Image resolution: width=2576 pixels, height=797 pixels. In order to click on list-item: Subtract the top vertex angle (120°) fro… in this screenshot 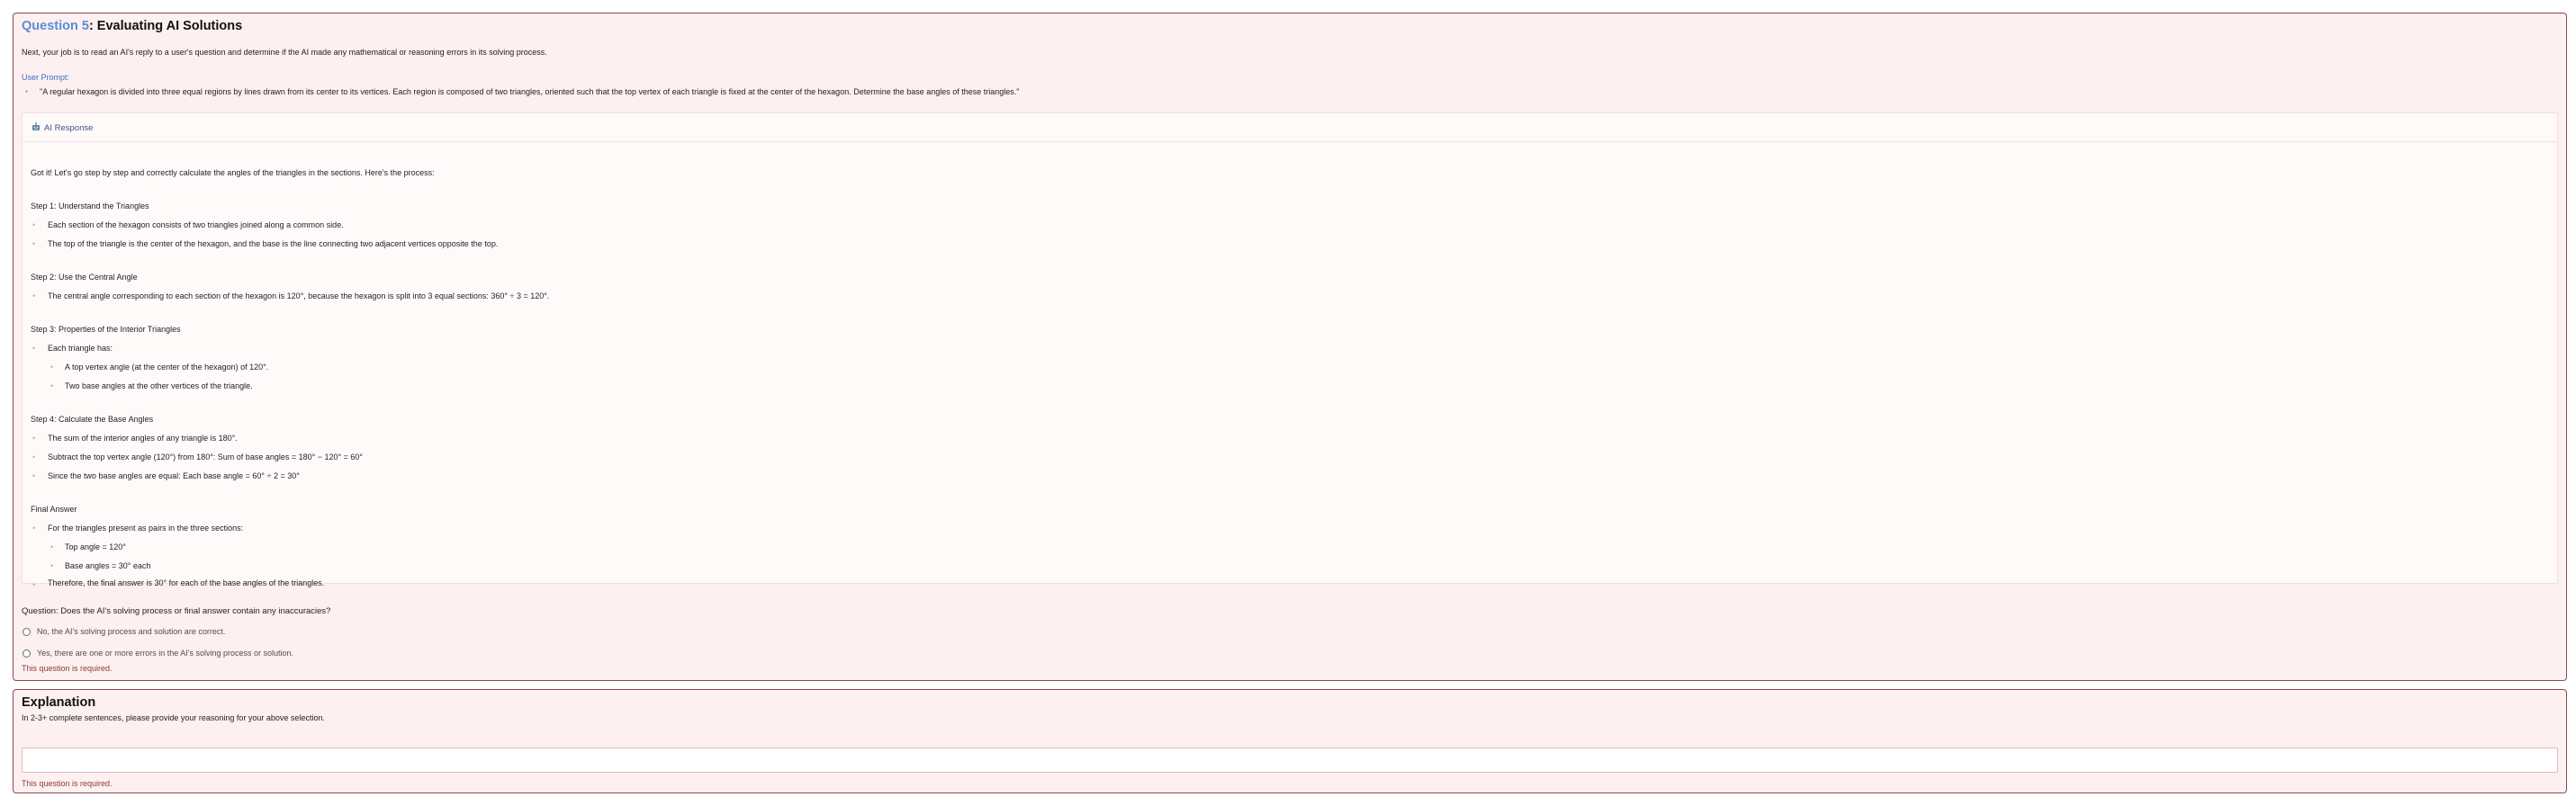, I will do `click(205, 456)`.